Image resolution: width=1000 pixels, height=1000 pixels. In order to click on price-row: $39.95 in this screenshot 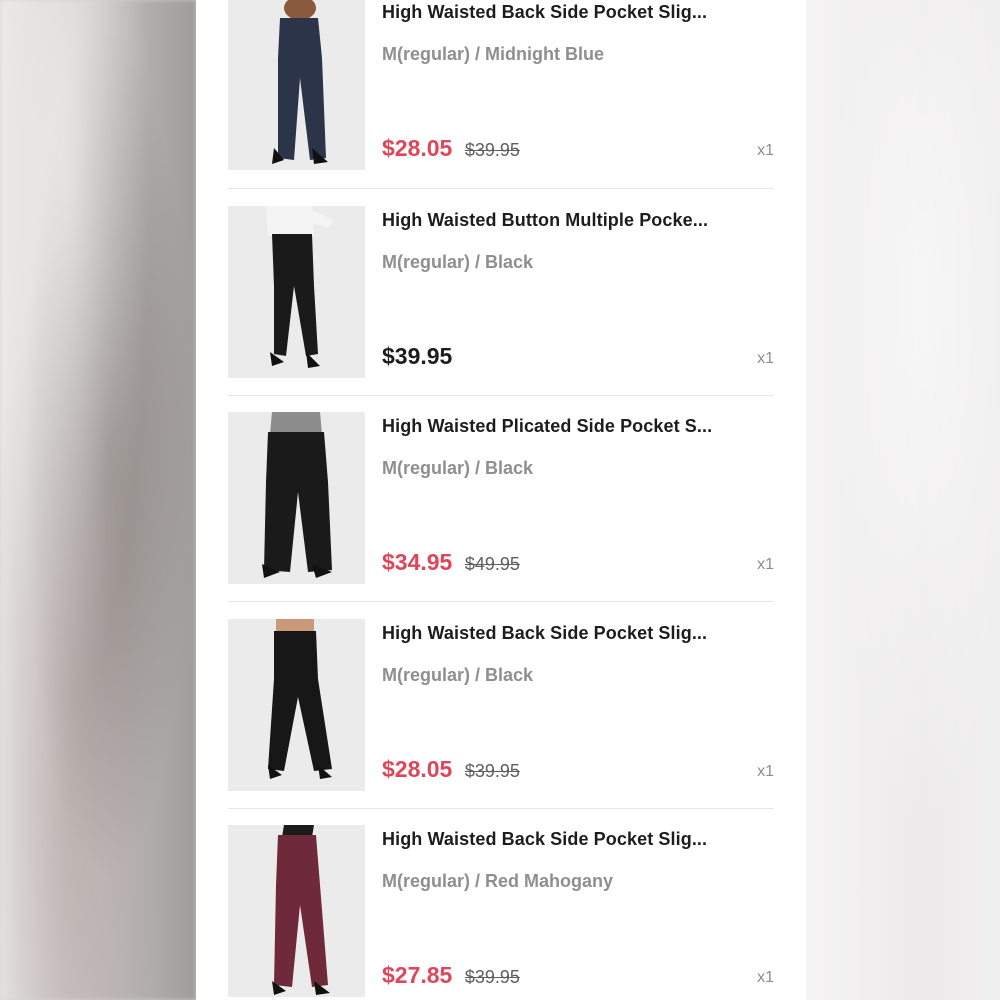, I will do `click(417, 356)`.